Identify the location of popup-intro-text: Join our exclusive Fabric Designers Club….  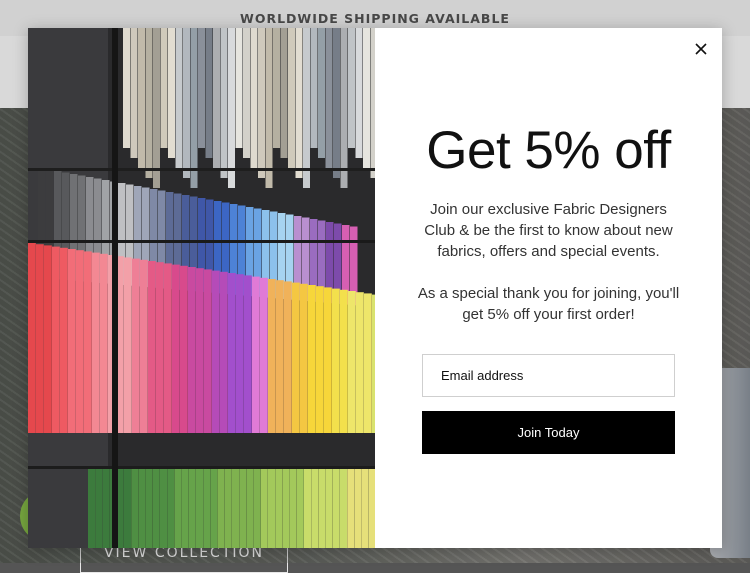
(548, 230).